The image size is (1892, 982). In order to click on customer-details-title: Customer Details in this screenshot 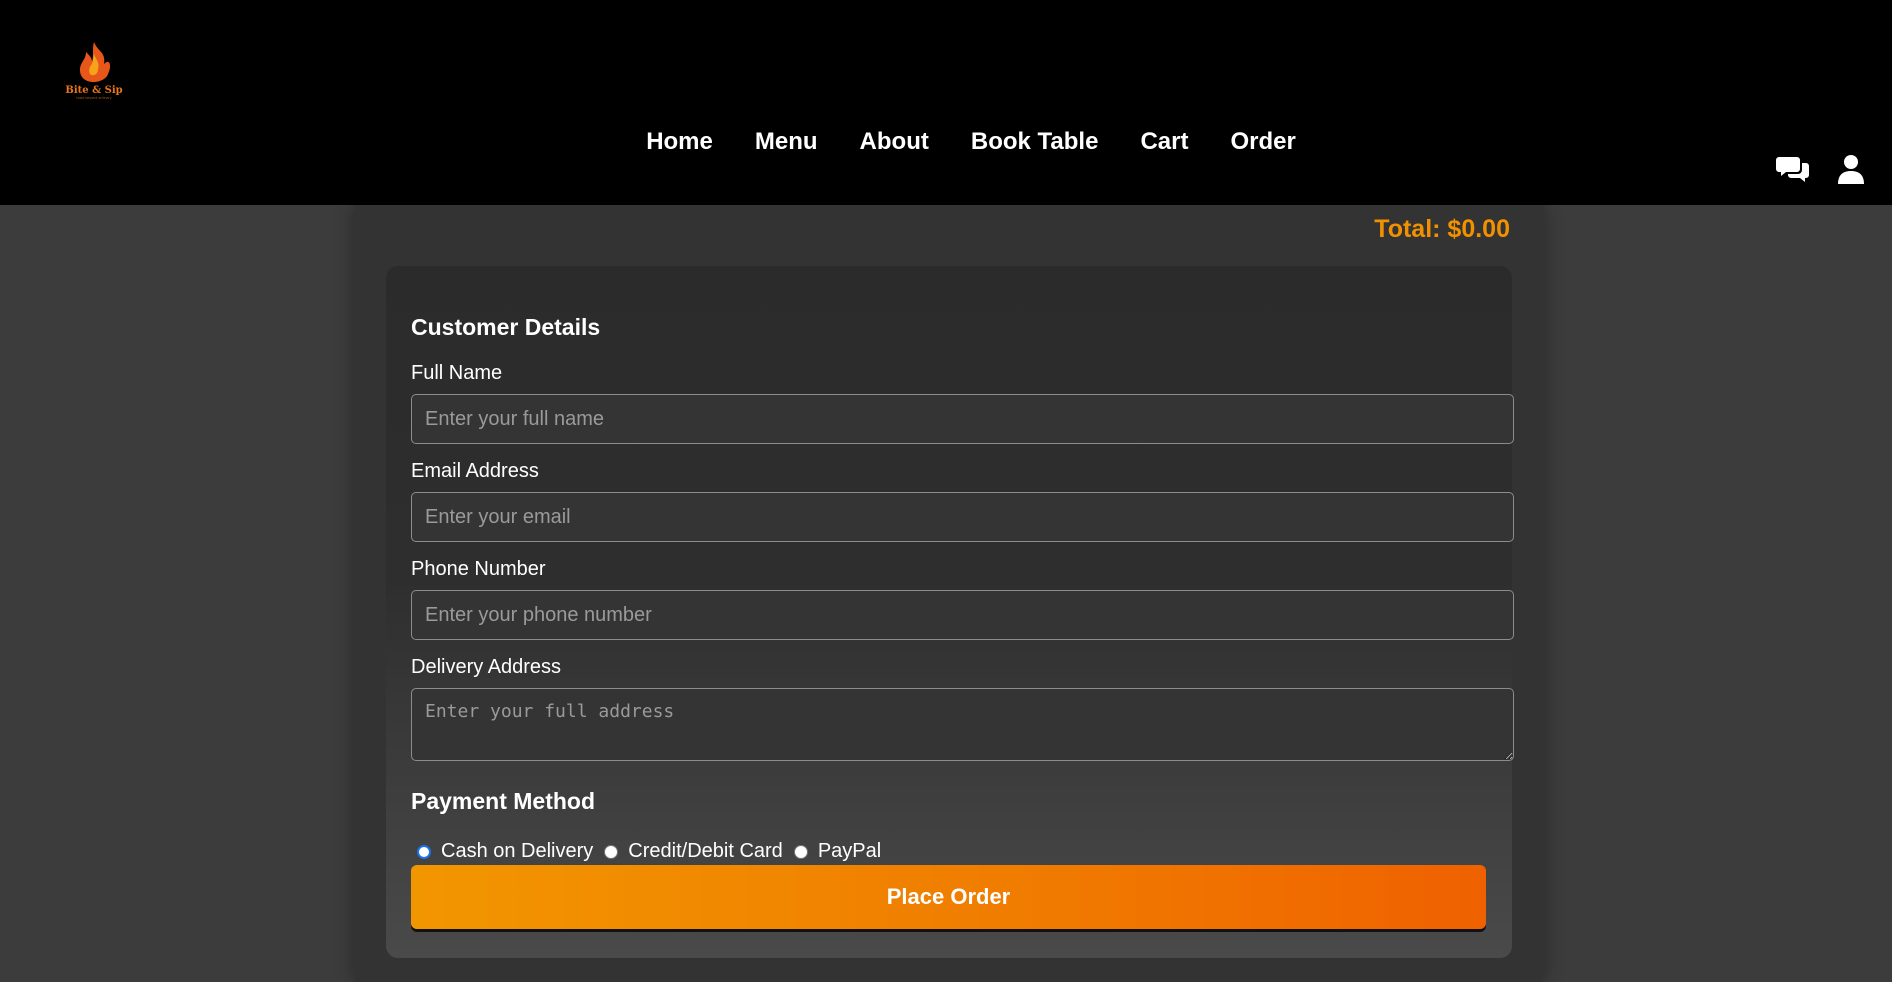, I will do `click(506, 327)`.